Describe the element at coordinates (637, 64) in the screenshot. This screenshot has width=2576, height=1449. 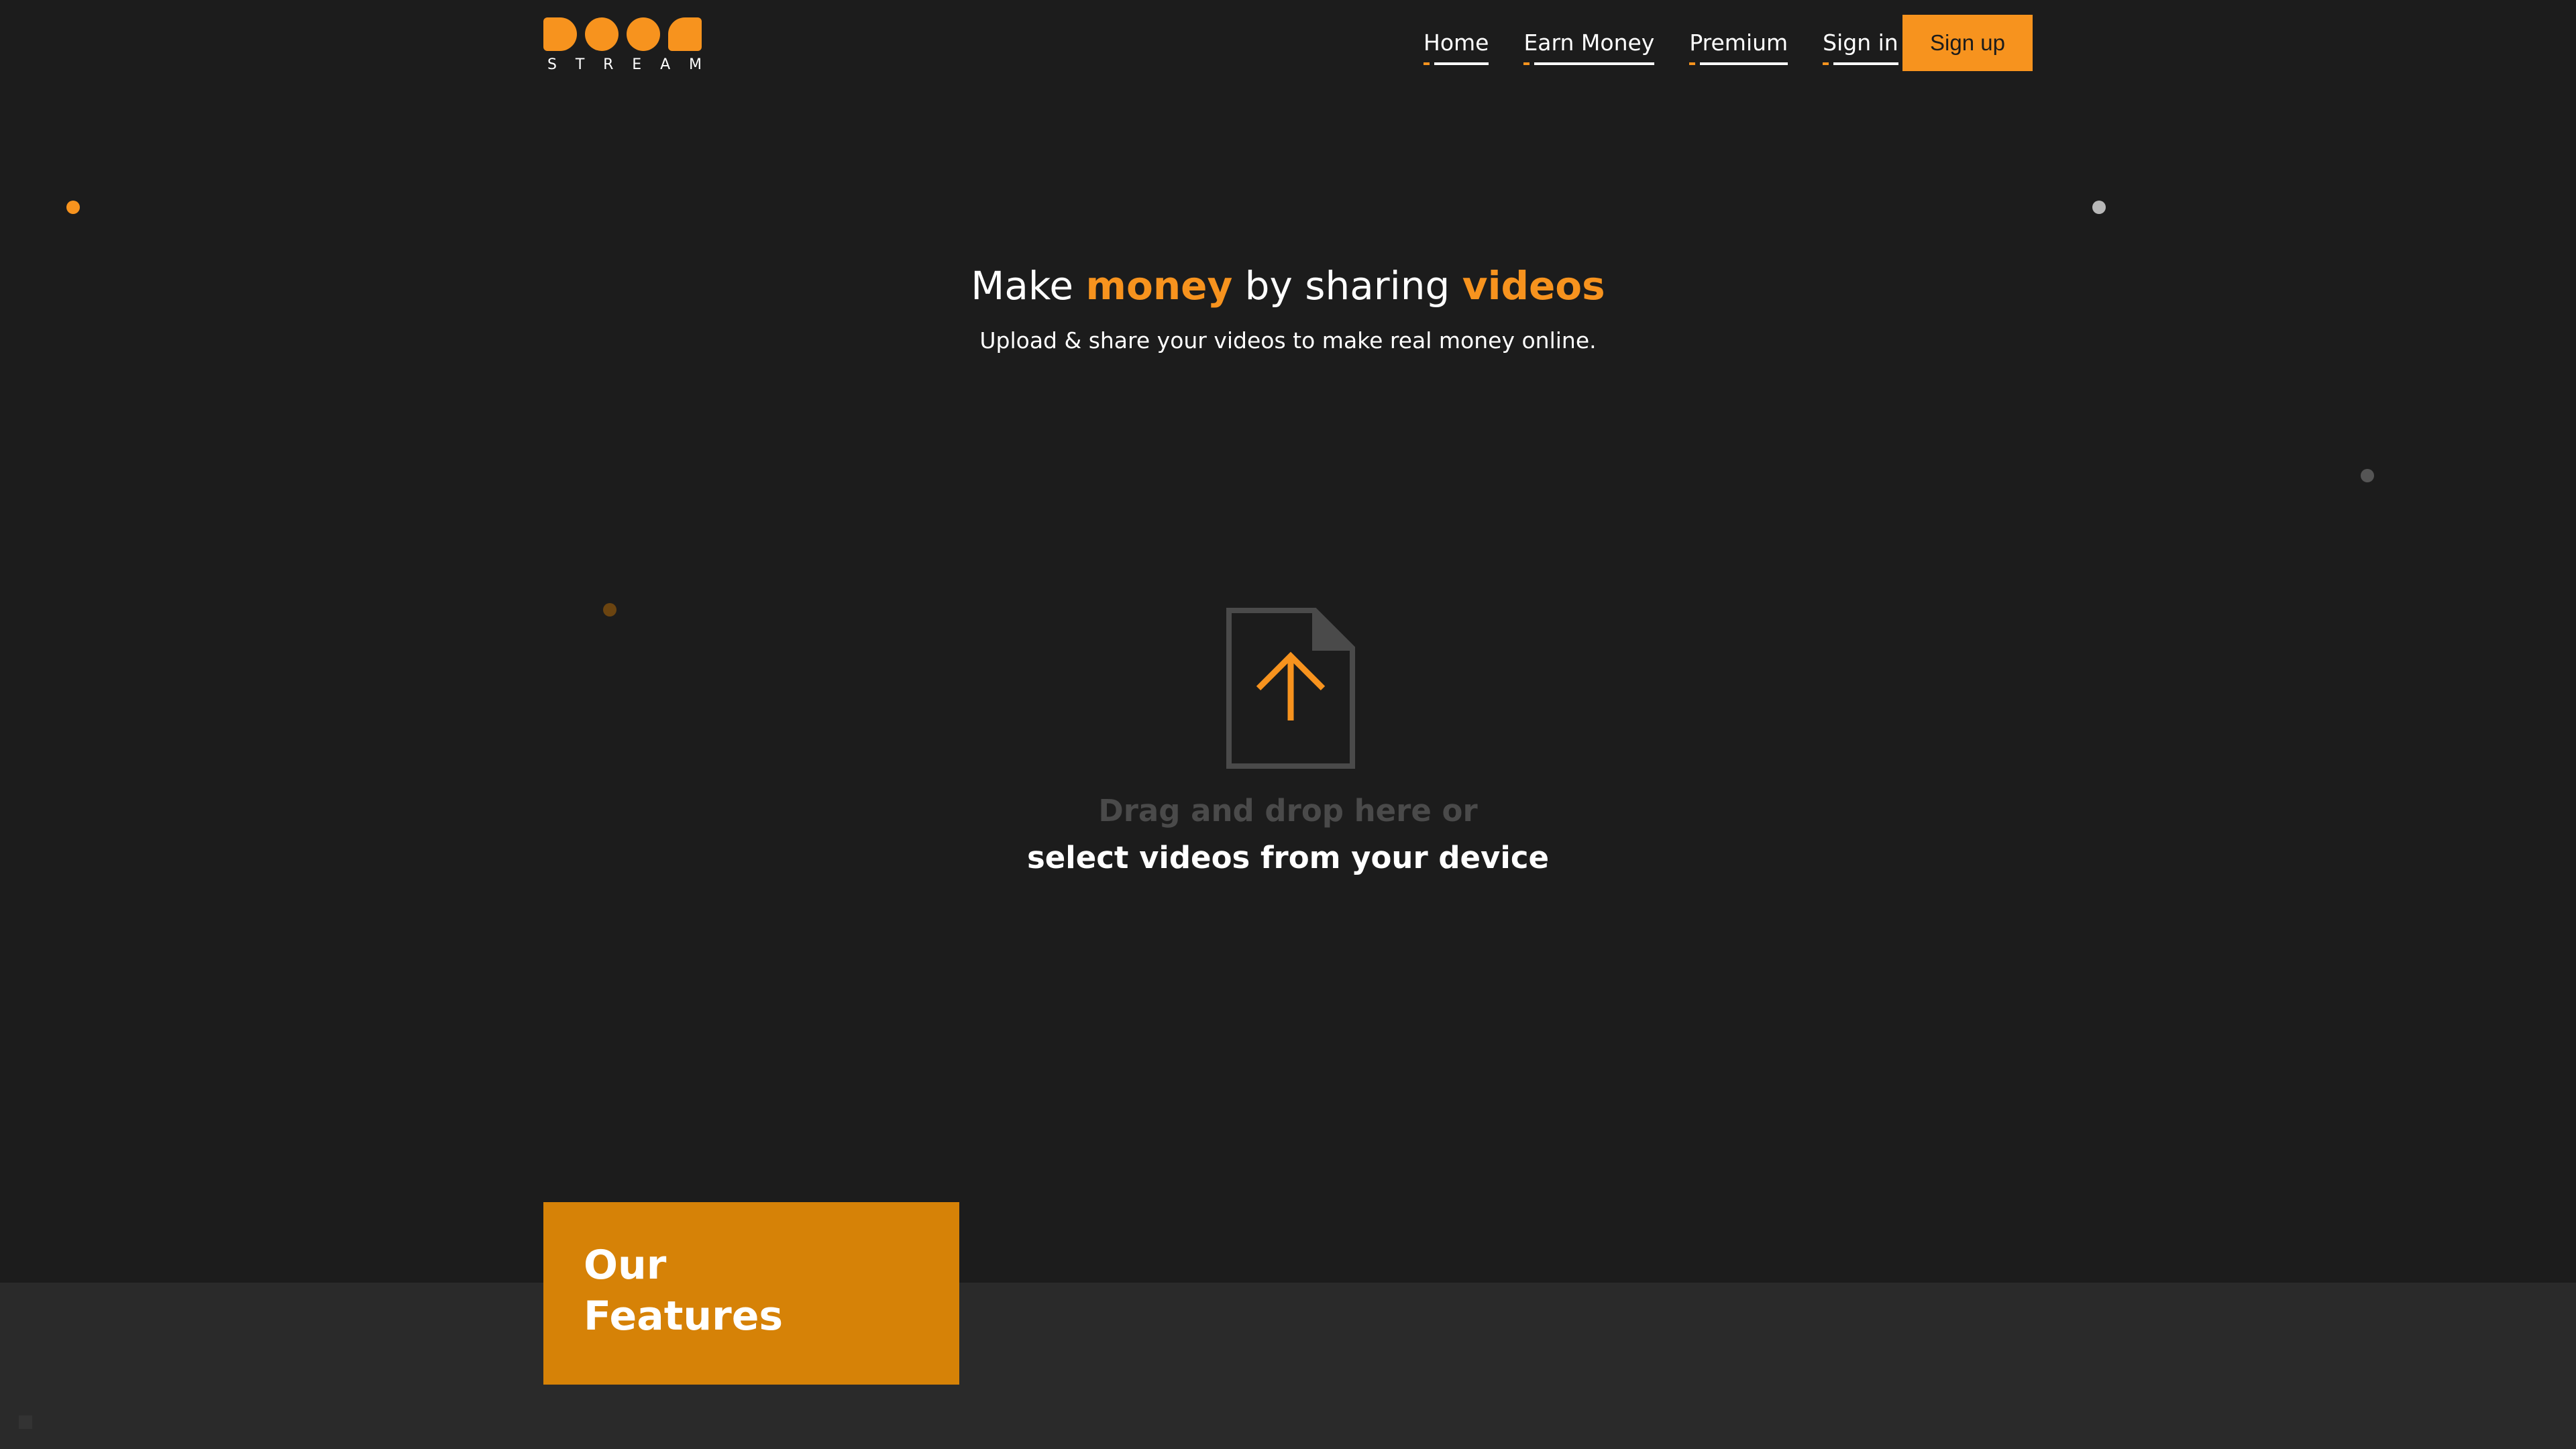
I see `logo-letter: E` at that location.